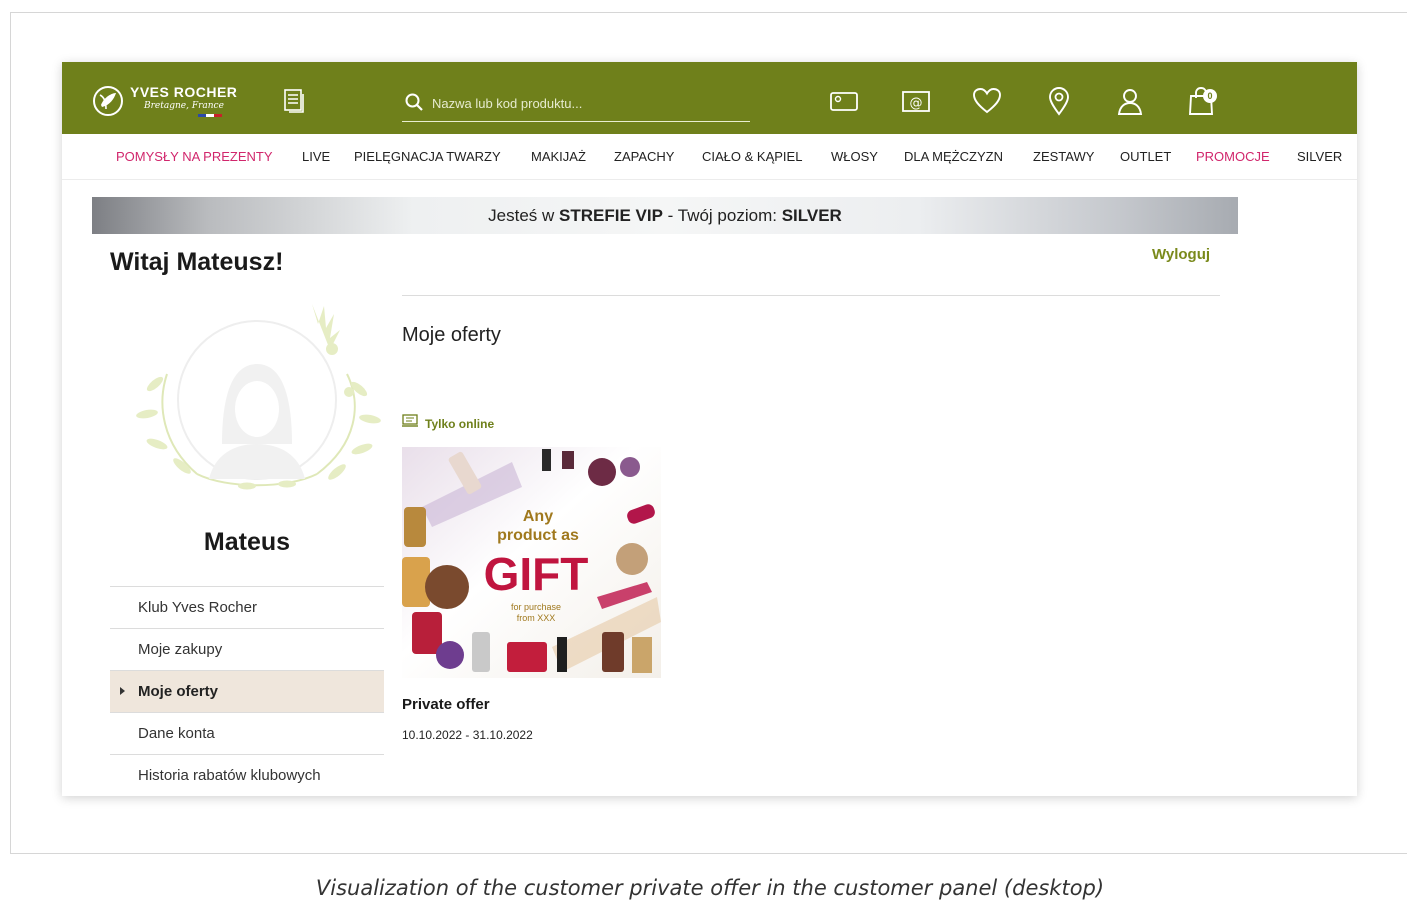  I want to click on gift-card-icon, so click(844, 101).